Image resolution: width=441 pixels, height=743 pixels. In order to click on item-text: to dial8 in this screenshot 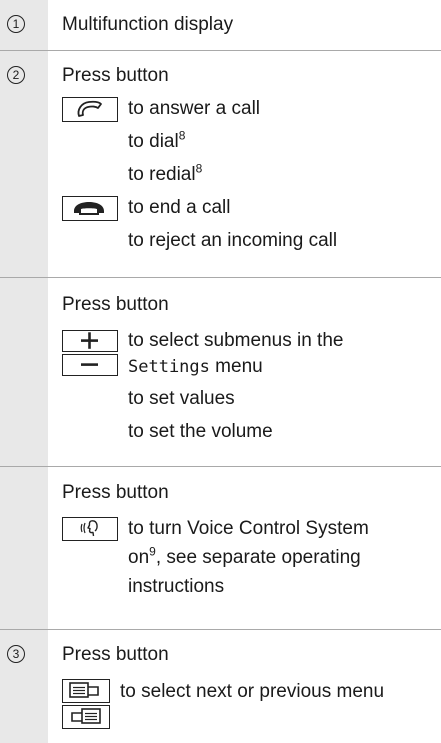, I will do `click(157, 140)`.